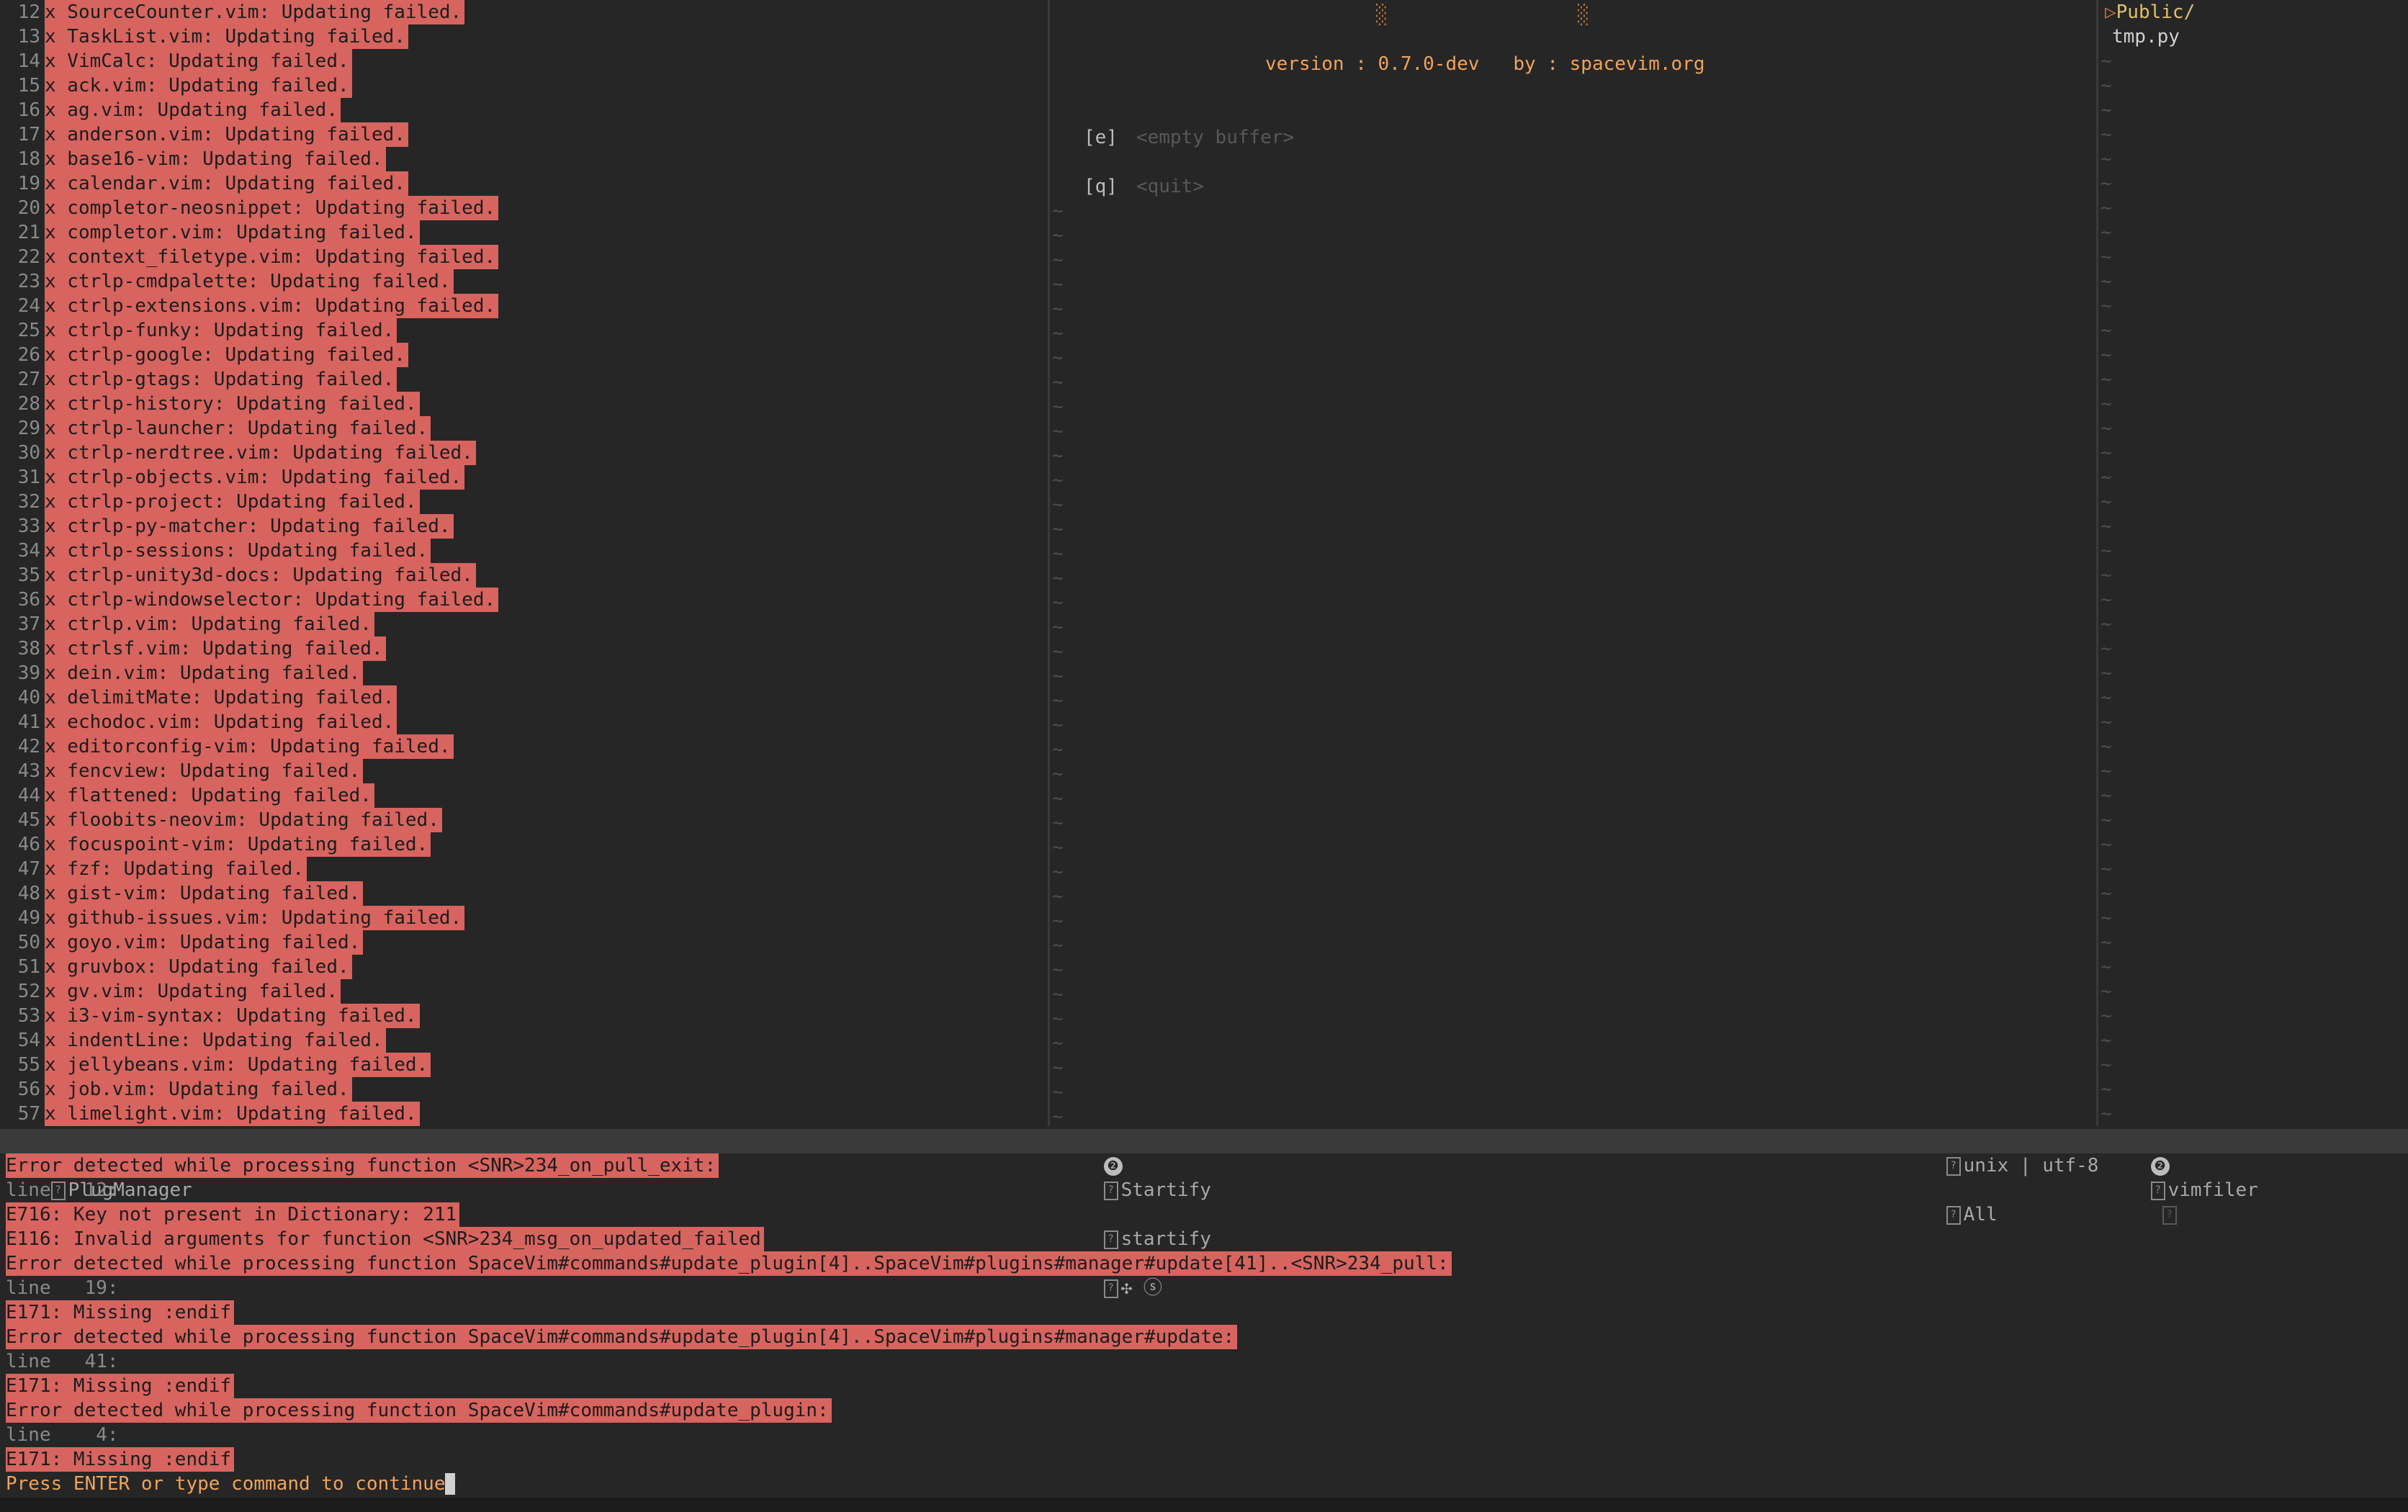  What do you see at coordinates (524, 428) in the screenshot?
I see `plugin-status-line: 29 x ctrlp-launcher: Updating failed.` at bounding box center [524, 428].